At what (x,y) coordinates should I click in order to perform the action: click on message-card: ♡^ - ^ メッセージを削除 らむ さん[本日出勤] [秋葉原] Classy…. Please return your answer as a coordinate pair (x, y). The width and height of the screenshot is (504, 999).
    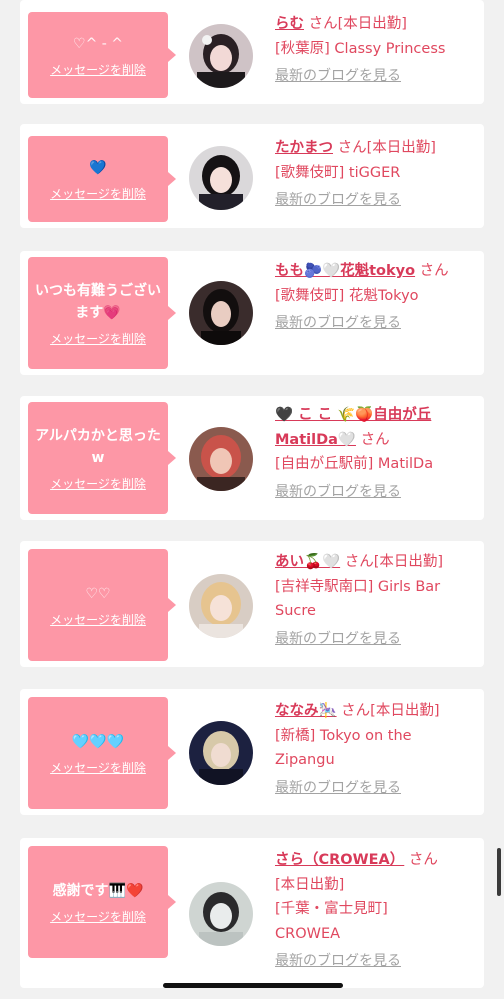
    Looking at the image, I should click on (252, 52).